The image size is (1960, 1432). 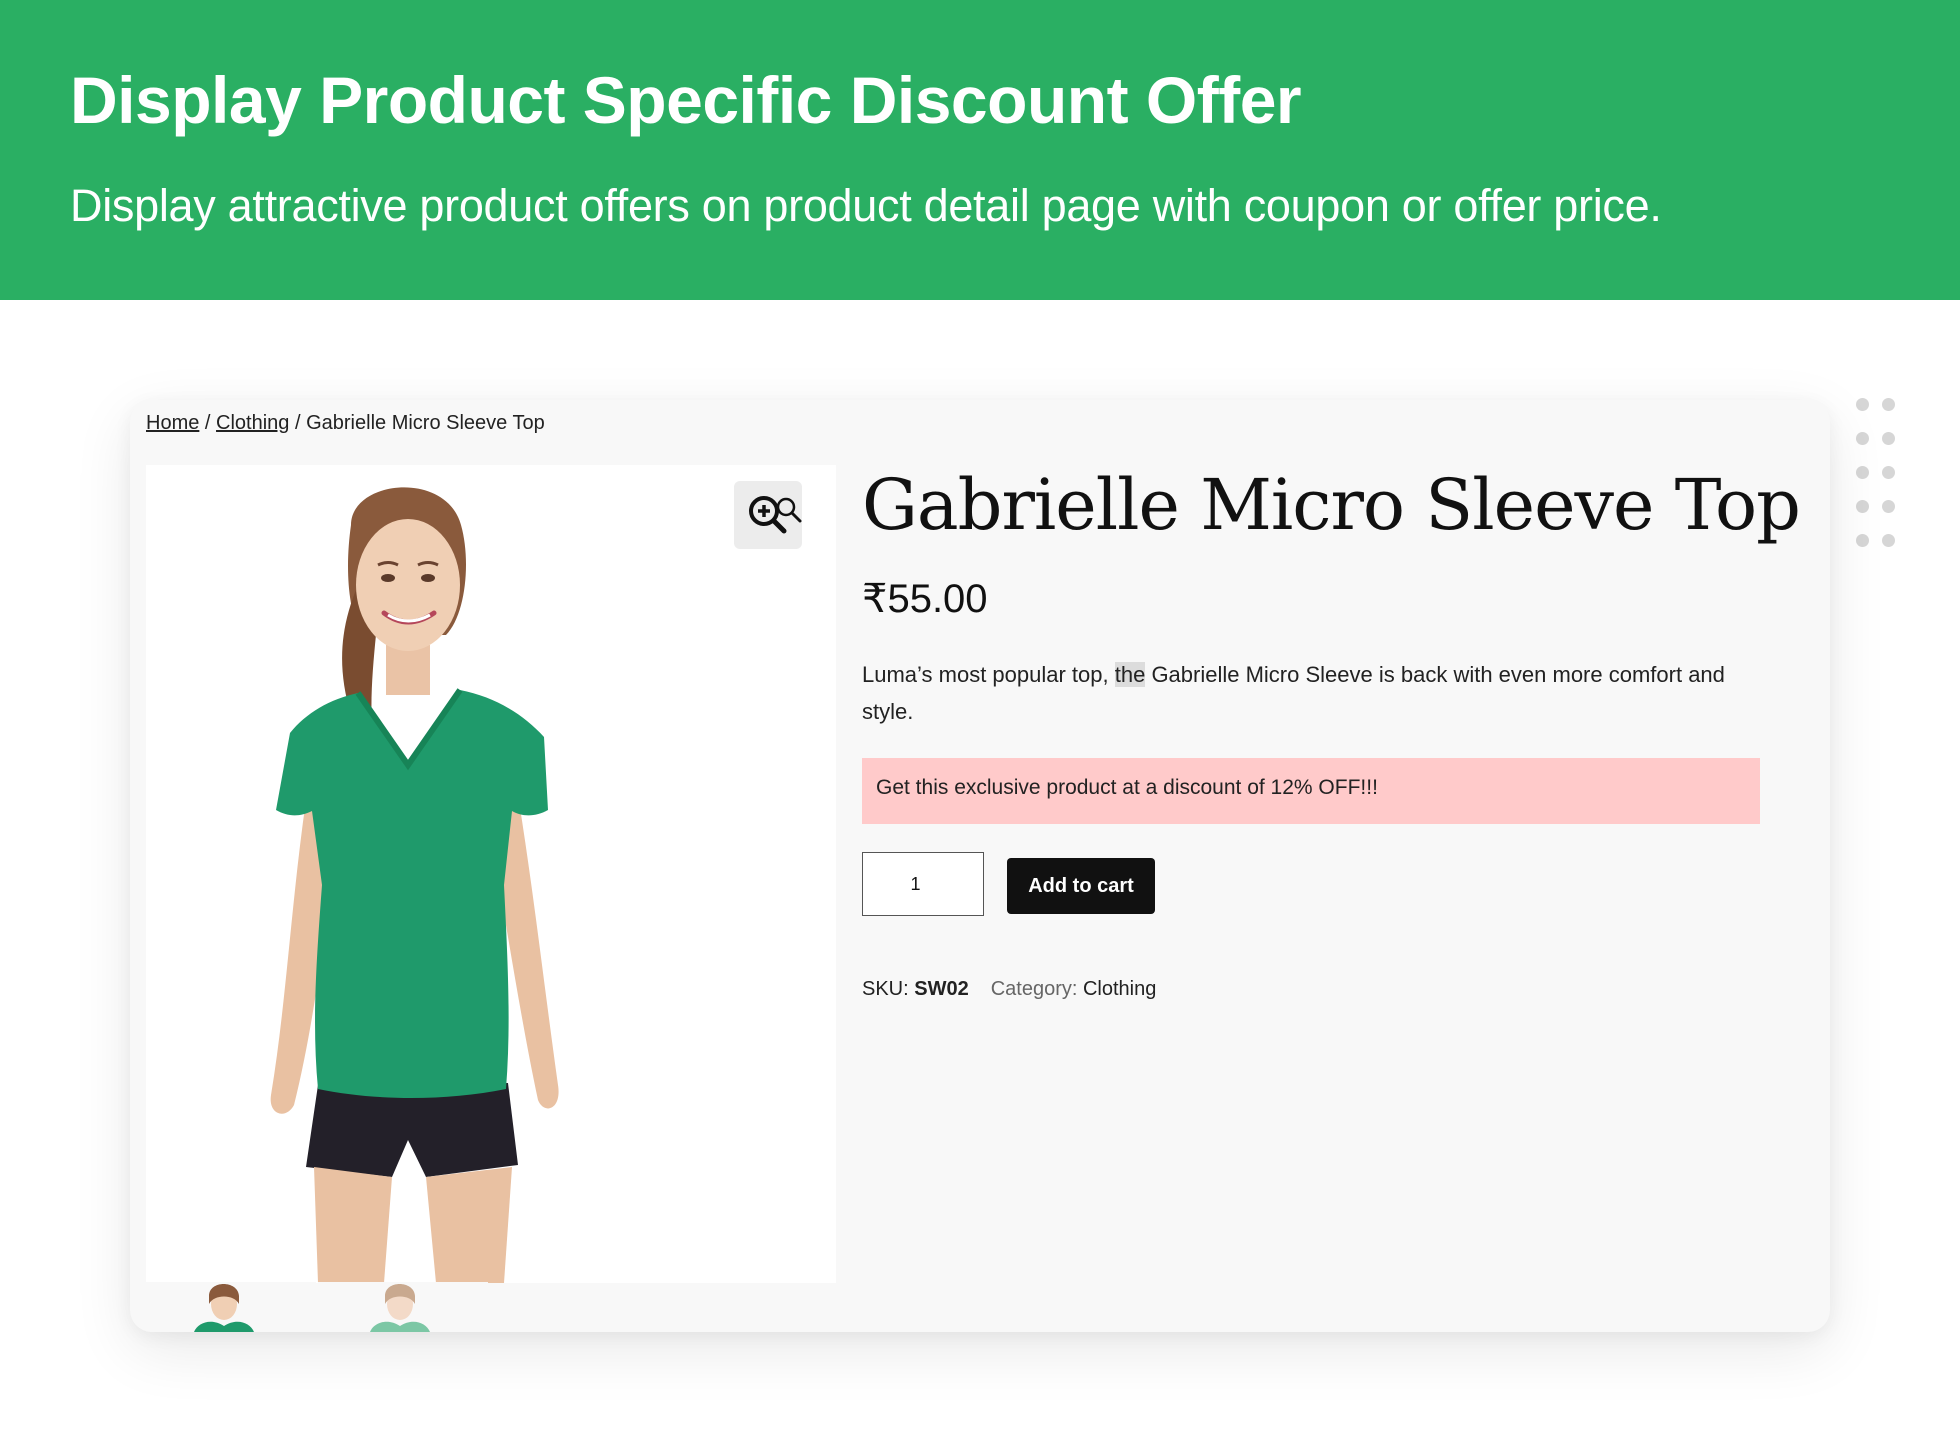 What do you see at coordinates (1119, 989) in the screenshot?
I see `category-link: Clothing` at bounding box center [1119, 989].